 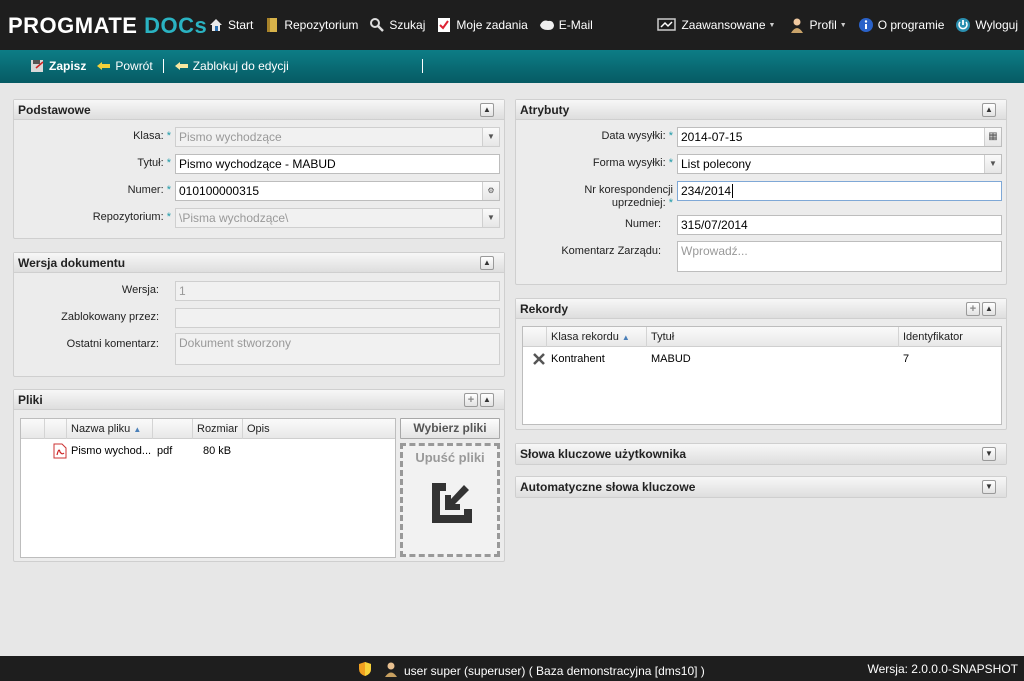 I want to click on column-header-size: Rozmiar, so click(x=218, y=429).